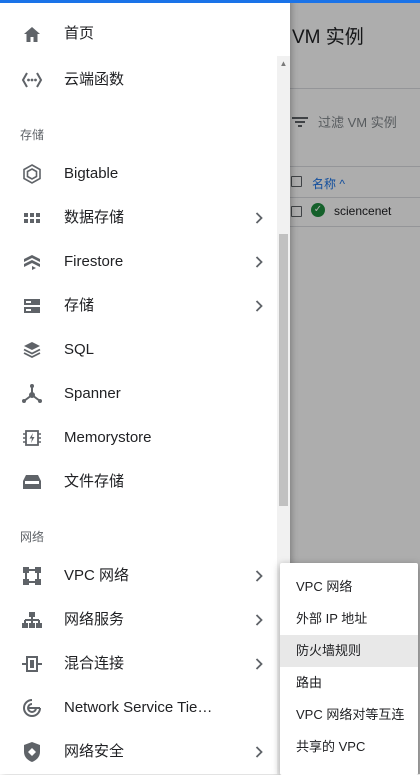  What do you see at coordinates (349, 619) in the screenshot?
I see `submenu-item-external-ip-addresses: 外部 IP 地址` at bounding box center [349, 619].